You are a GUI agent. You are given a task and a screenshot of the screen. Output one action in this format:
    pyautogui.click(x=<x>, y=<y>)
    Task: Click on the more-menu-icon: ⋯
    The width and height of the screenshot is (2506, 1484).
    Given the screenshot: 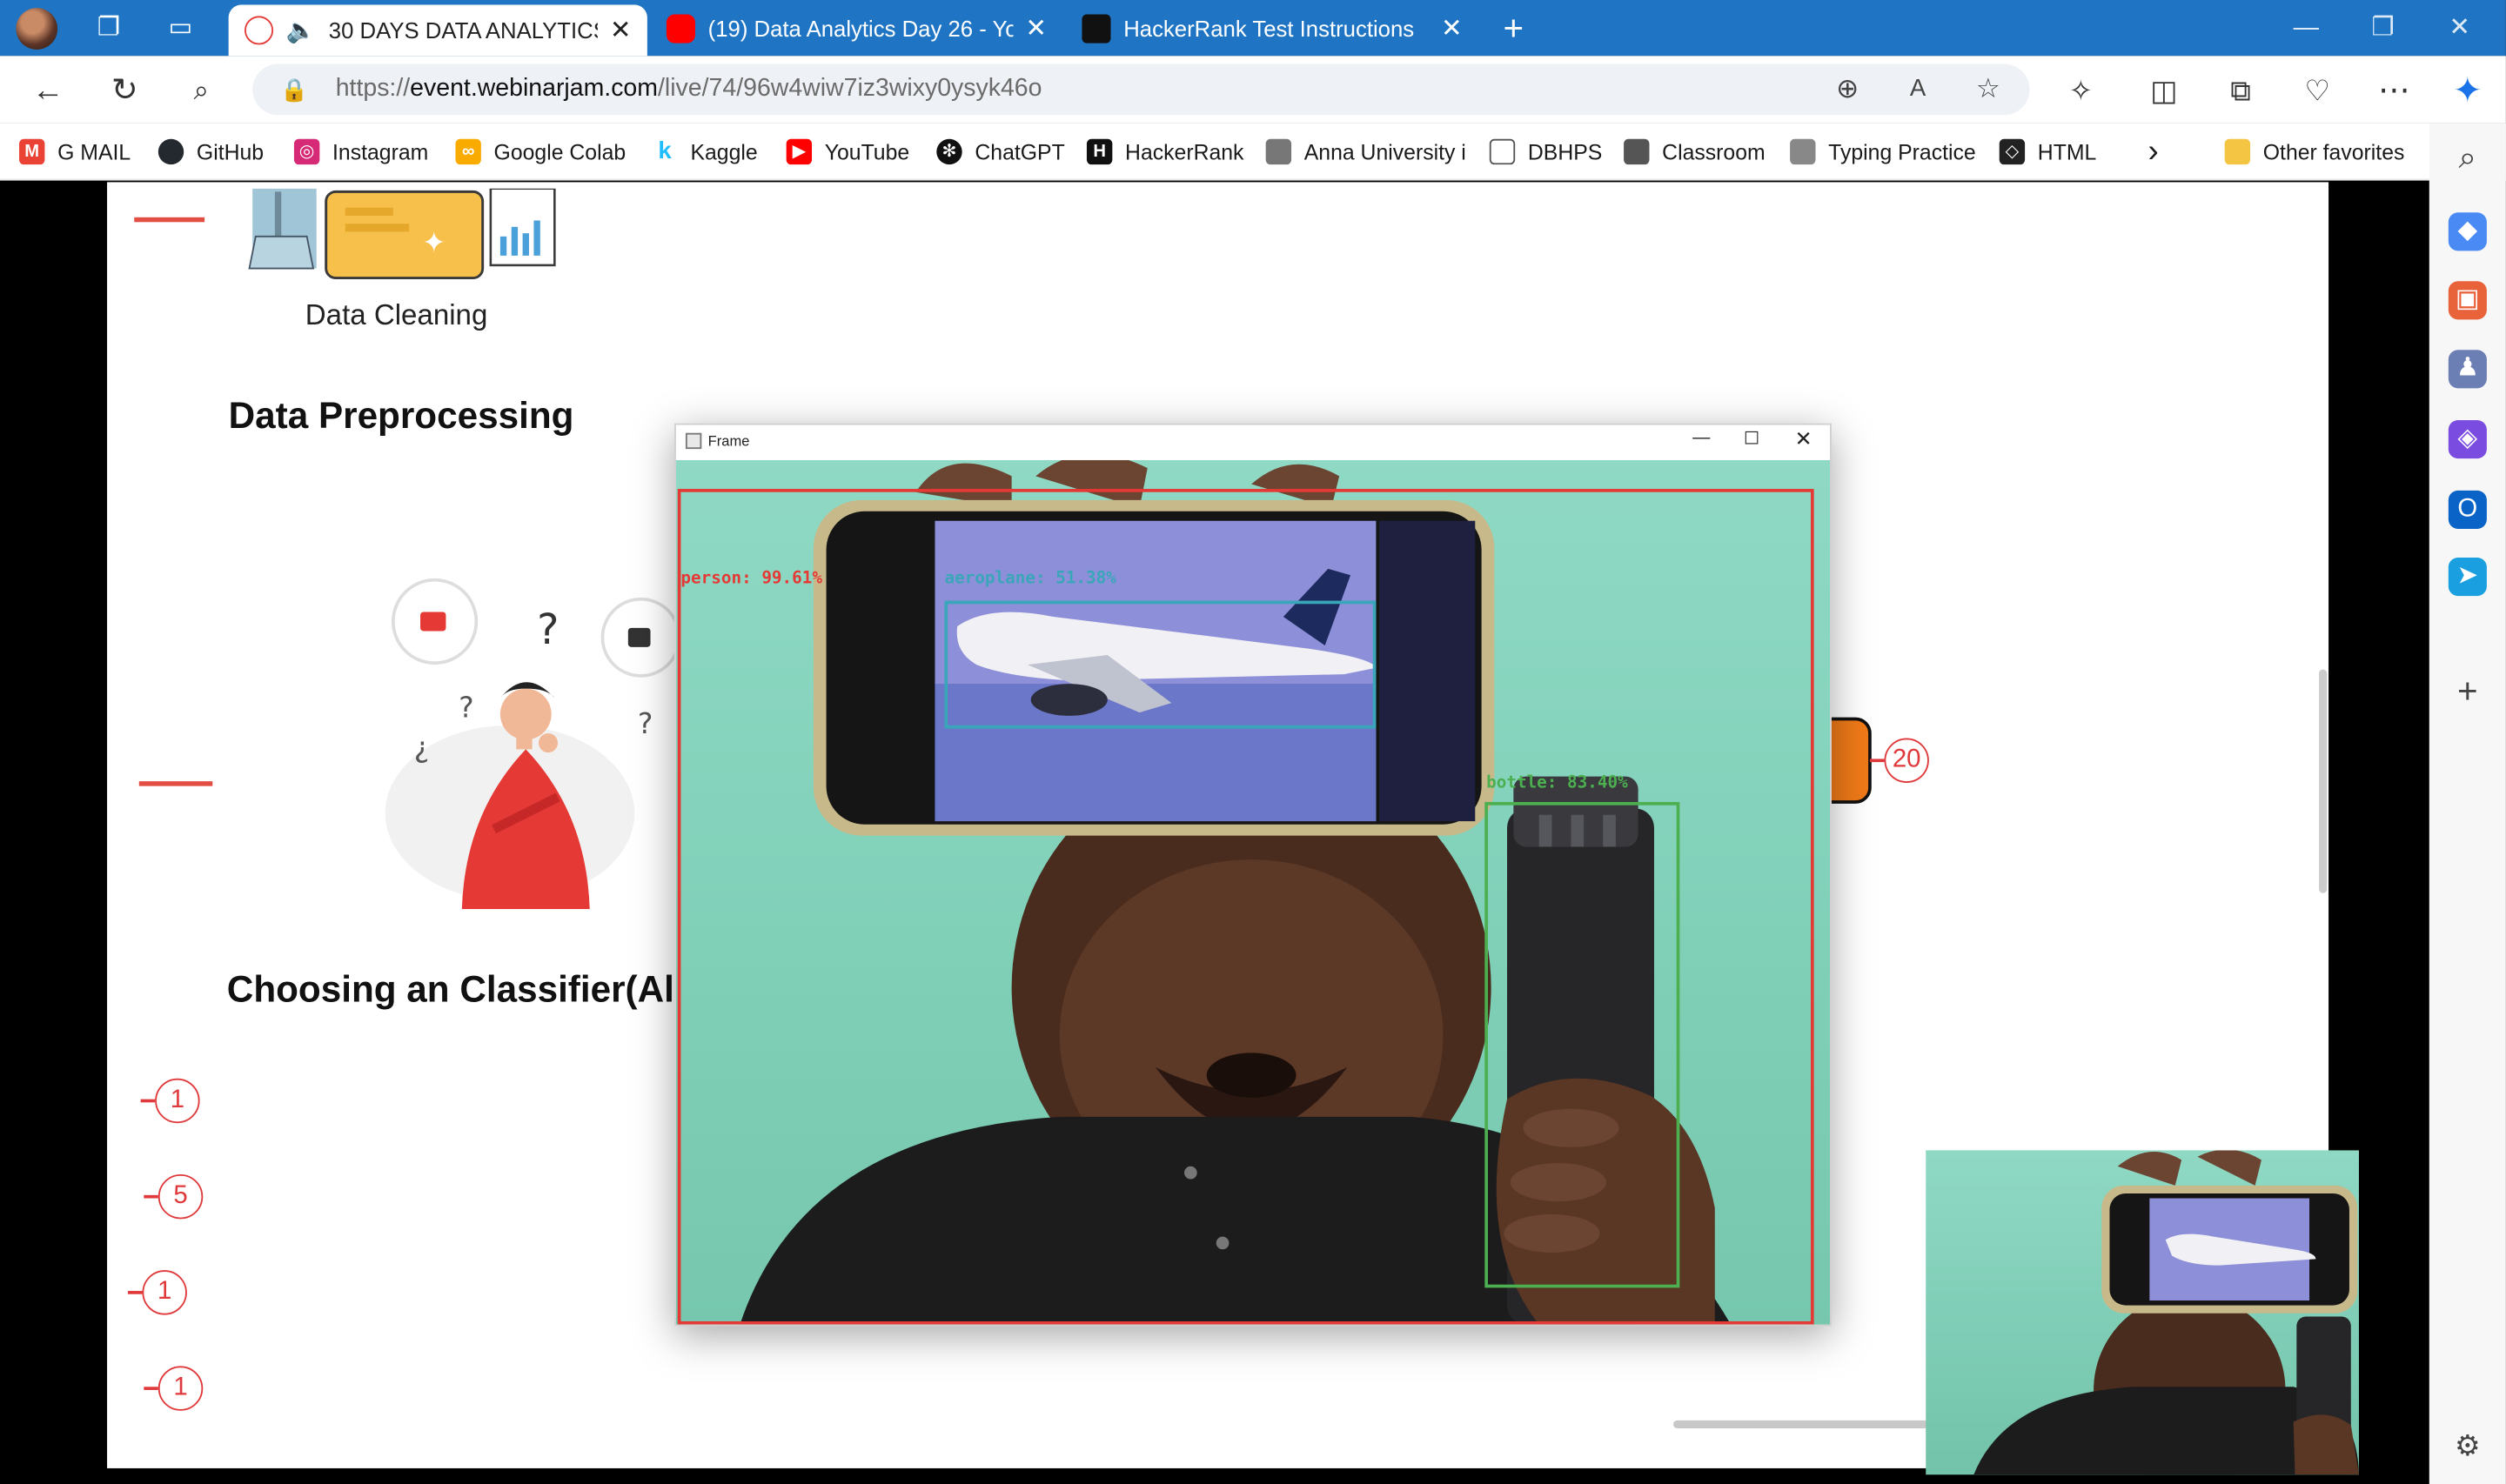 What is the action you would take?
    pyautogui.click(x=2394, y=91)
    